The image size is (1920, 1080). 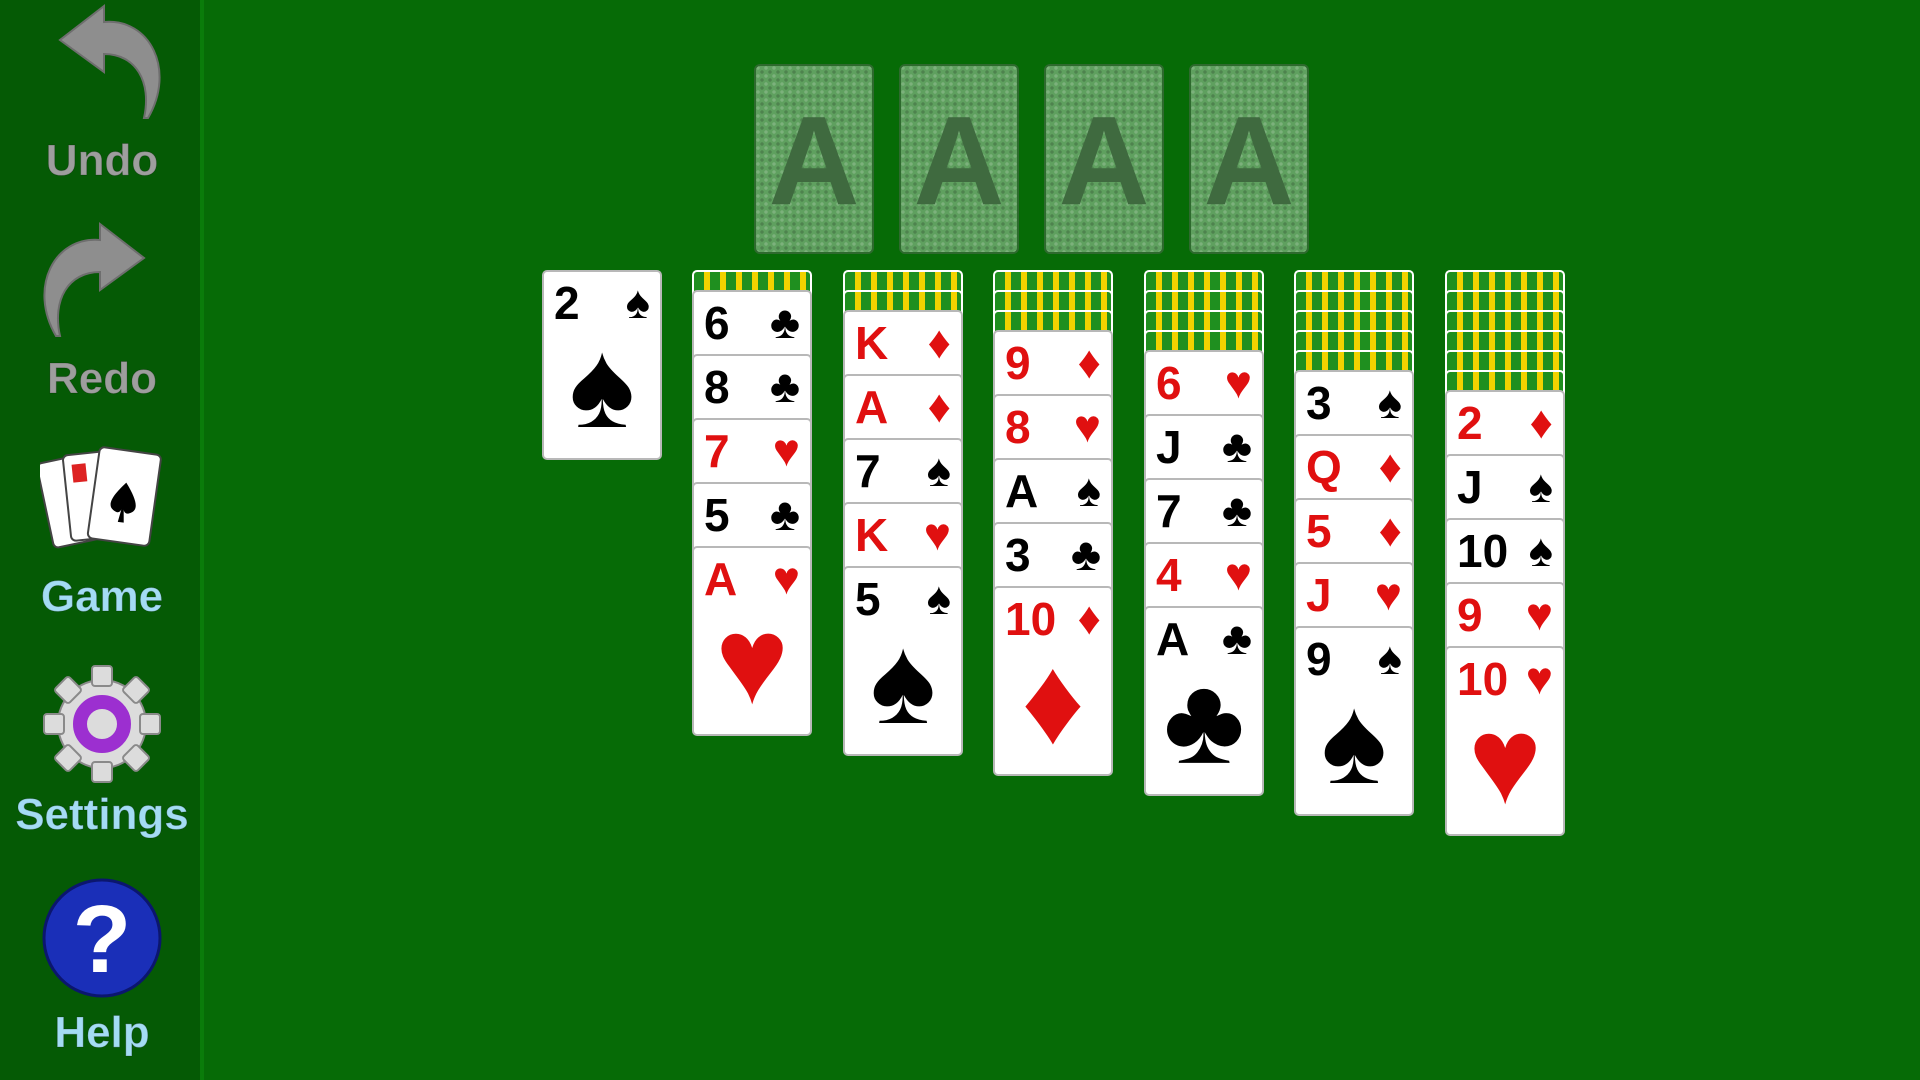 I want to click on card-rank: 10, so click(x=1483, y=551).